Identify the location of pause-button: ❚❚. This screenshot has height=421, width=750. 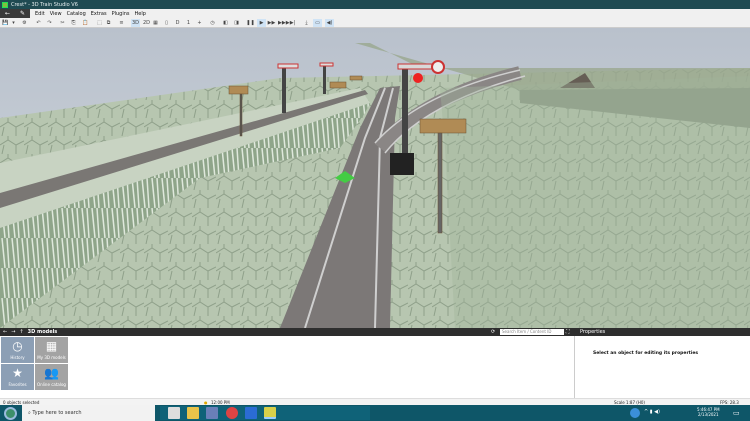
(250, 23).